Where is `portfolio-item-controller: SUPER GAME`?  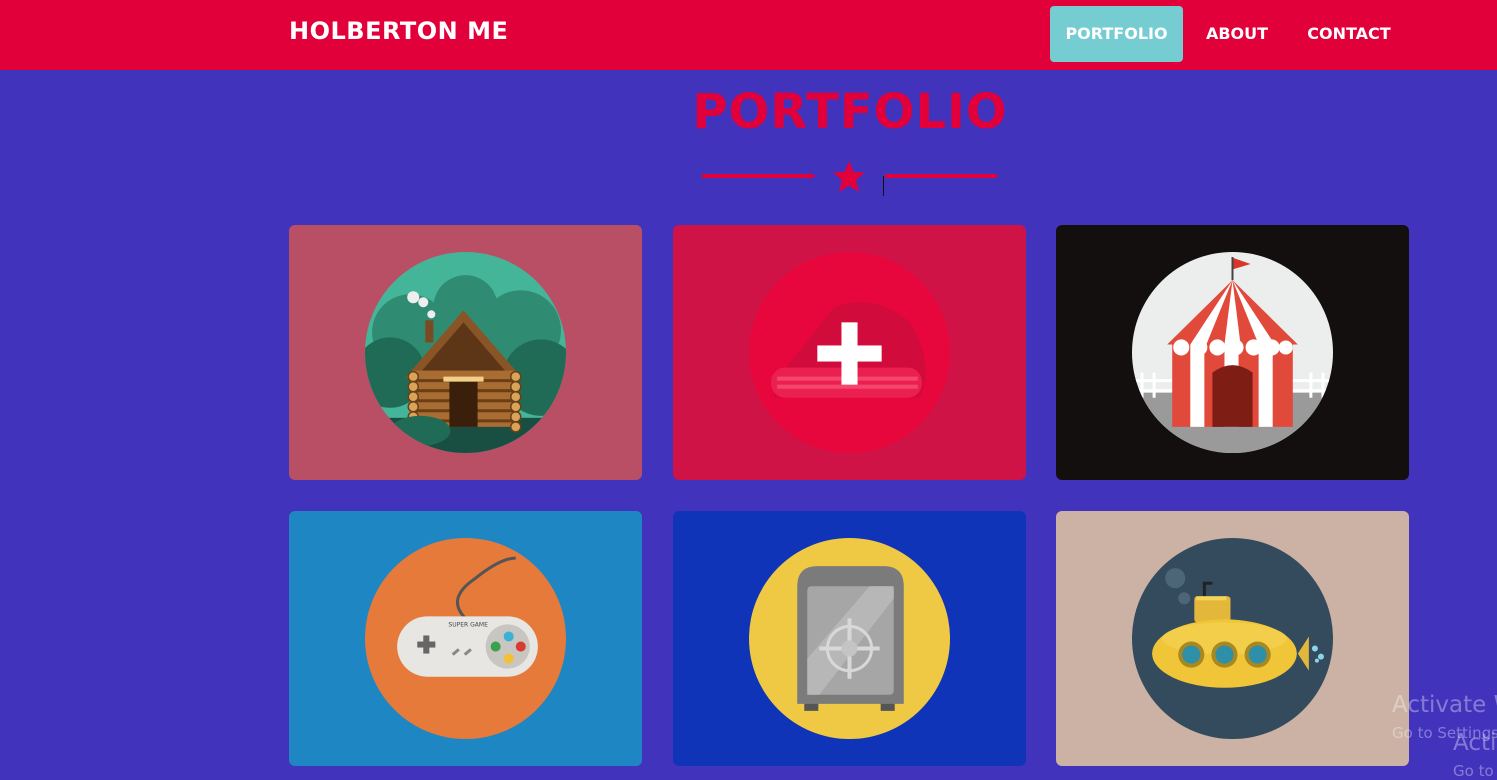
portfolio-item-controller: SUPER GAME is located at coordinates (465, 638).